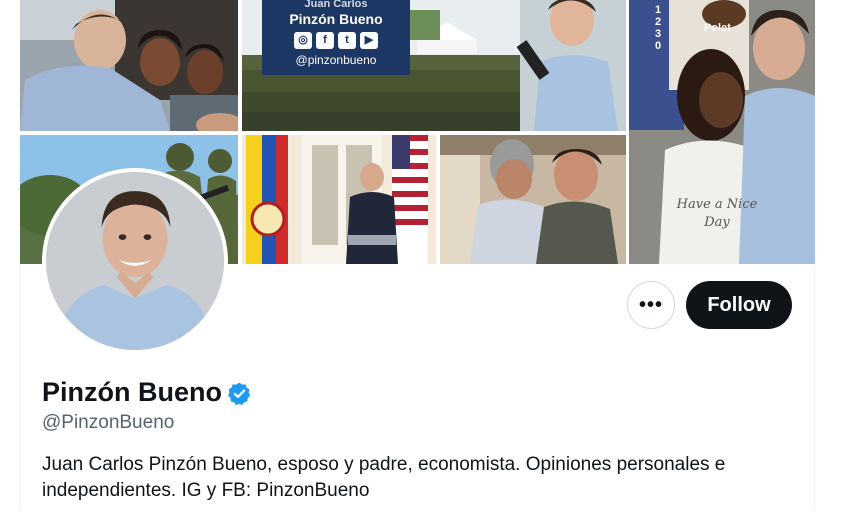  I want to click on profile-avatar, so click(135, 261).